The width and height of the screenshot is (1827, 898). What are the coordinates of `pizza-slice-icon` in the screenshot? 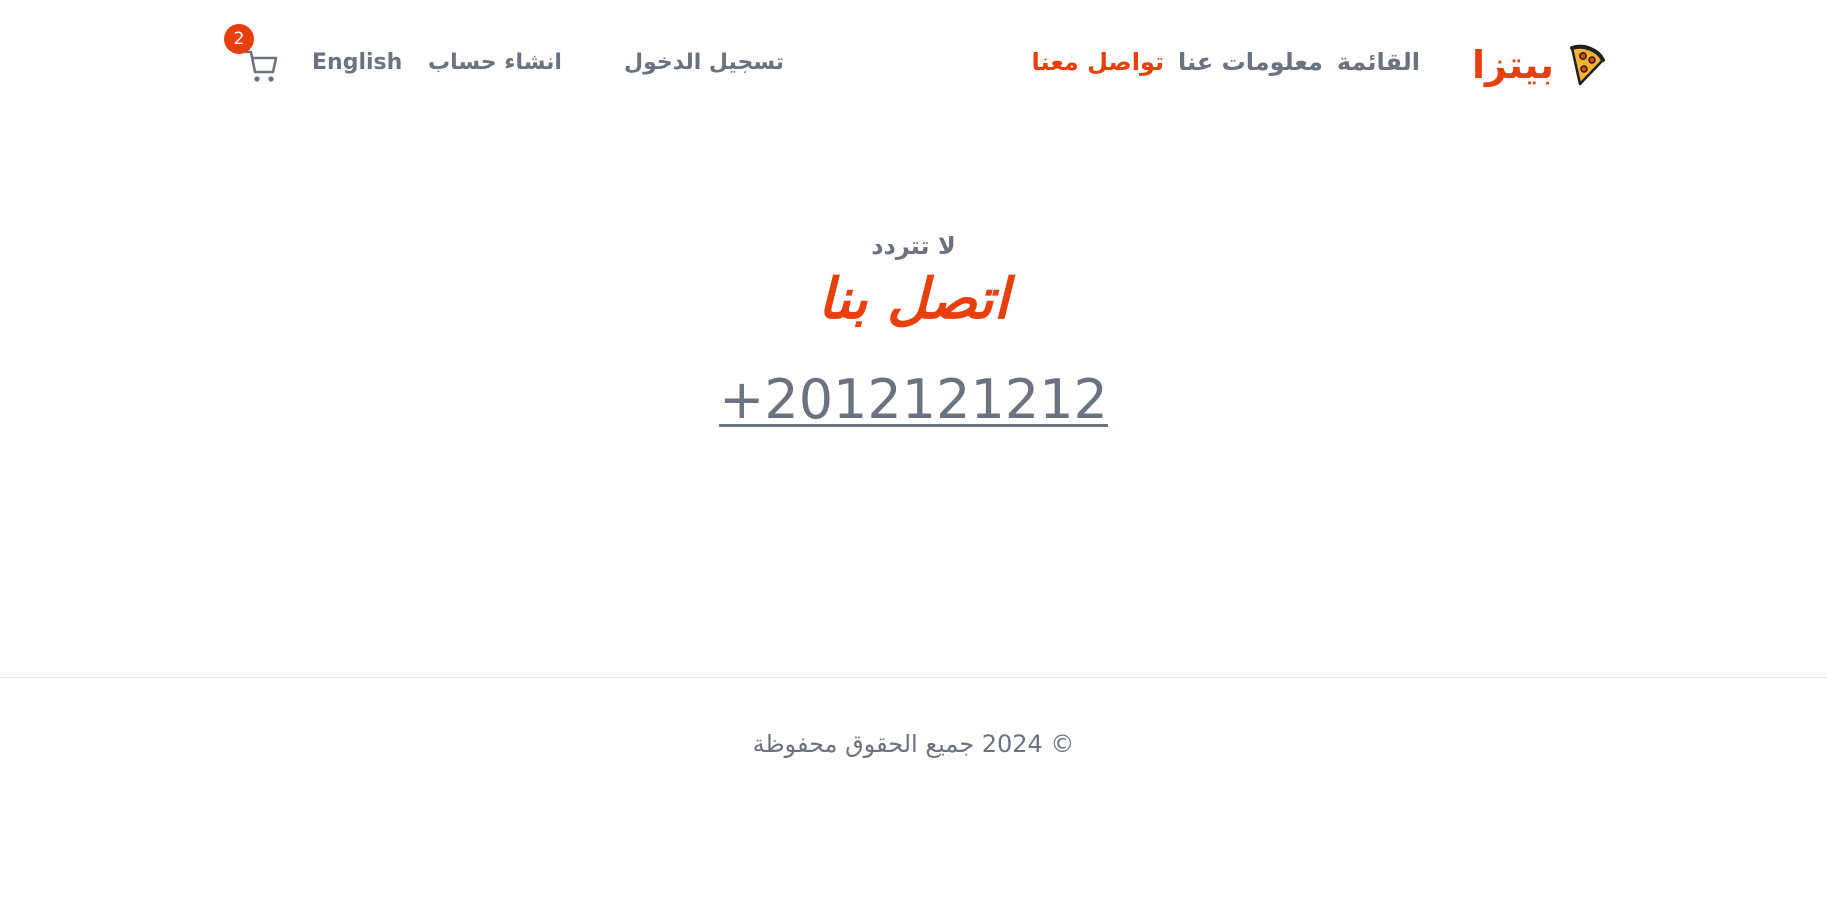 It's located at (1586, 65).